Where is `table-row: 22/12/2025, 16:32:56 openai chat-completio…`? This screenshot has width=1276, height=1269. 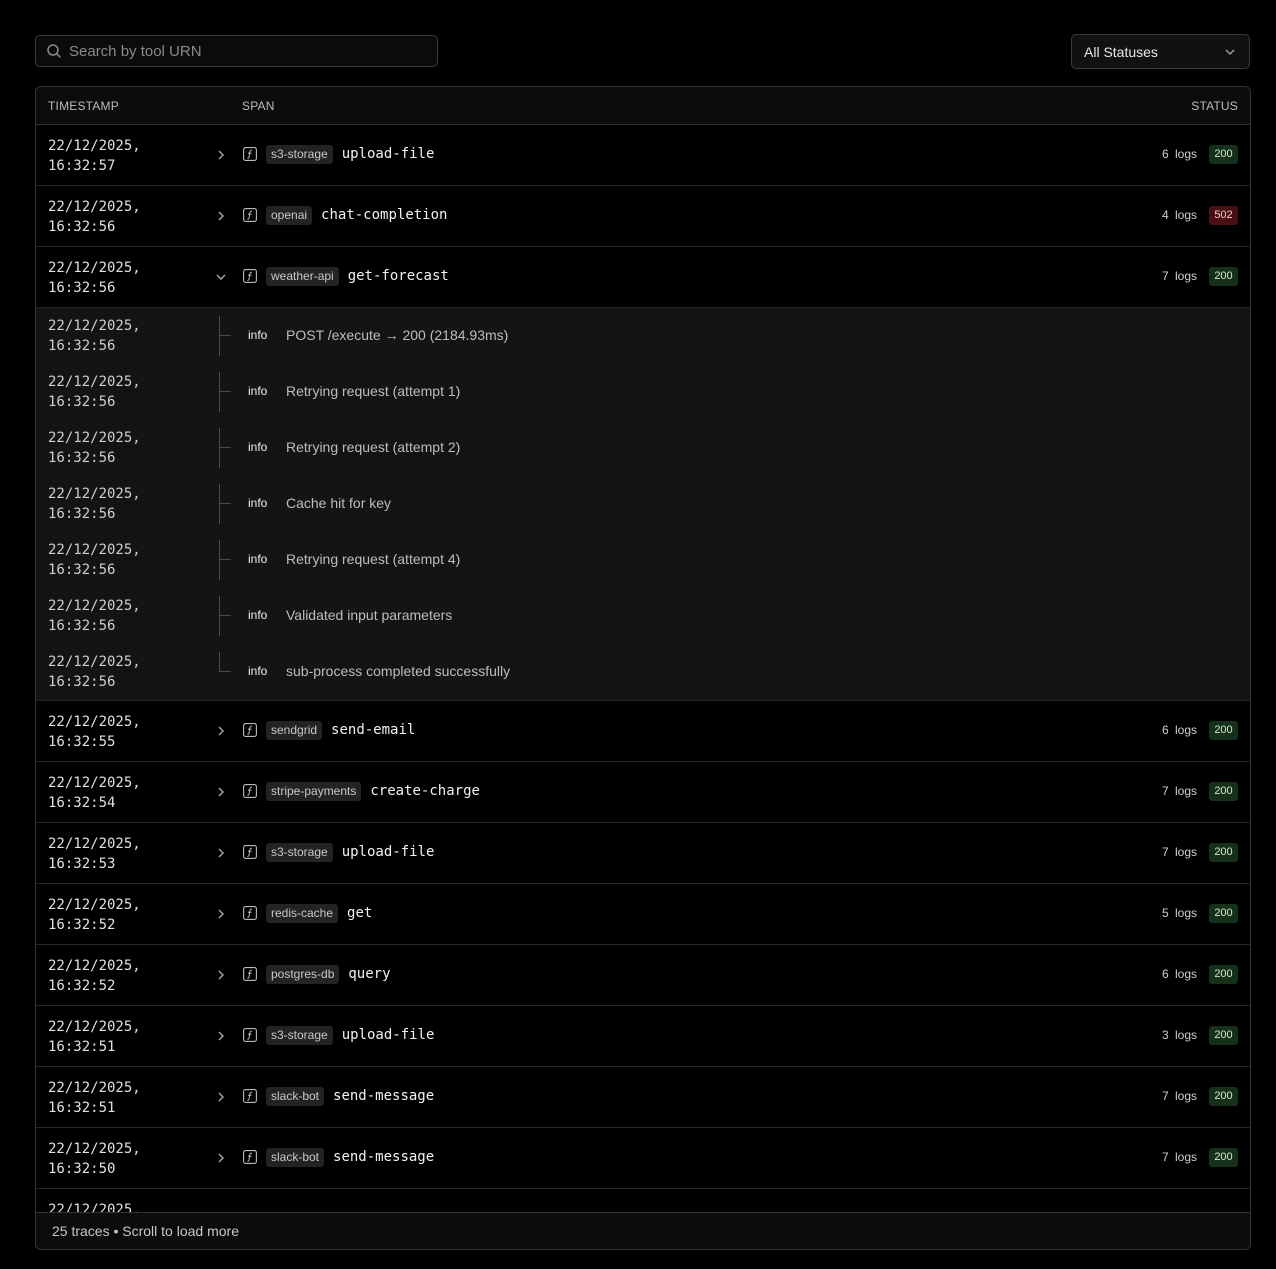 table-row: 22/12/2025, 16:32:56 openai chat-completio… is located at coordinates (643, 216).